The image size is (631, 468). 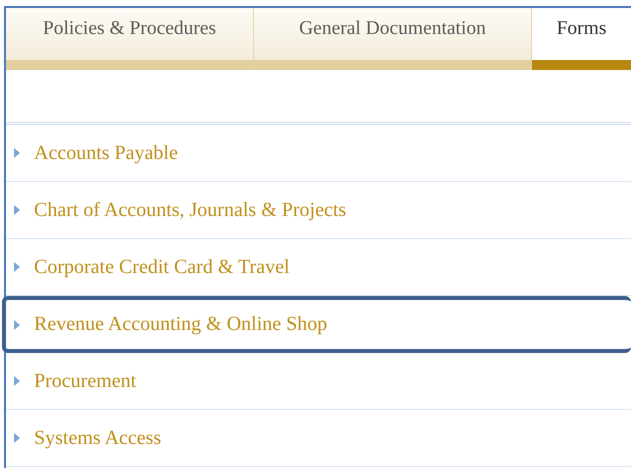 What do you see at coordinates (318, 267) in the screenshot?
I see `category-link: Corporate Credit Card & Travel` at bounding box center [318, 267].